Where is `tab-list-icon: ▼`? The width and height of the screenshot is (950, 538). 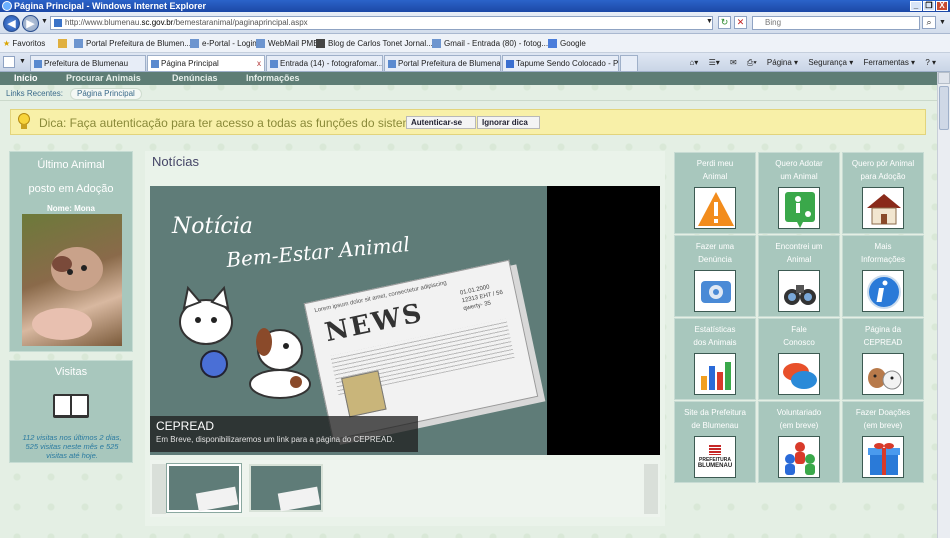
tab-list-icon: ▼ is located at coordinates (22, 61).